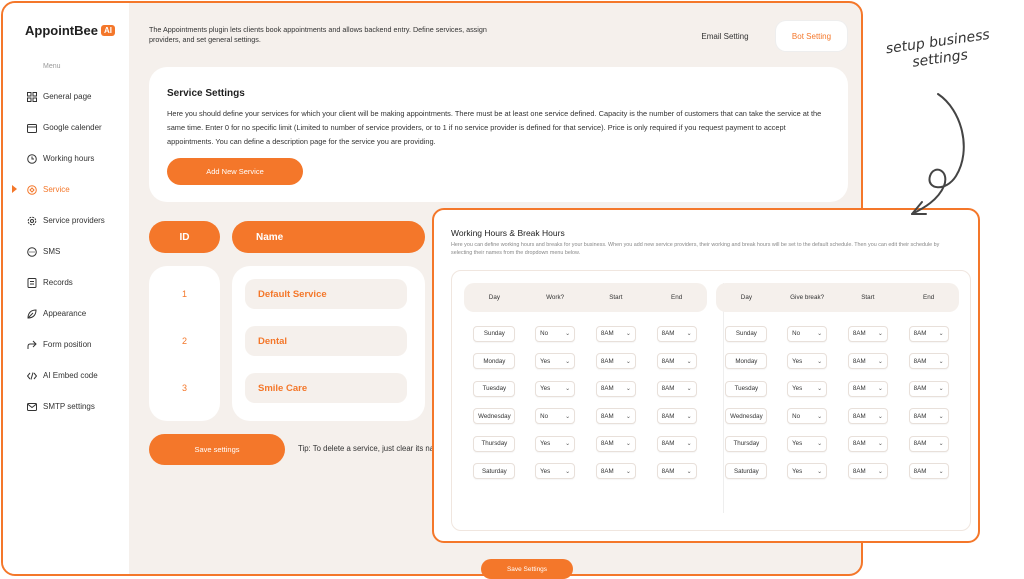 The width and height of the screenshot is (1024, 579). What do you see at coordinates (326, 388) in the screenshot?
I see `service-name-input: Smile Care` at bounding box center [326, 388].